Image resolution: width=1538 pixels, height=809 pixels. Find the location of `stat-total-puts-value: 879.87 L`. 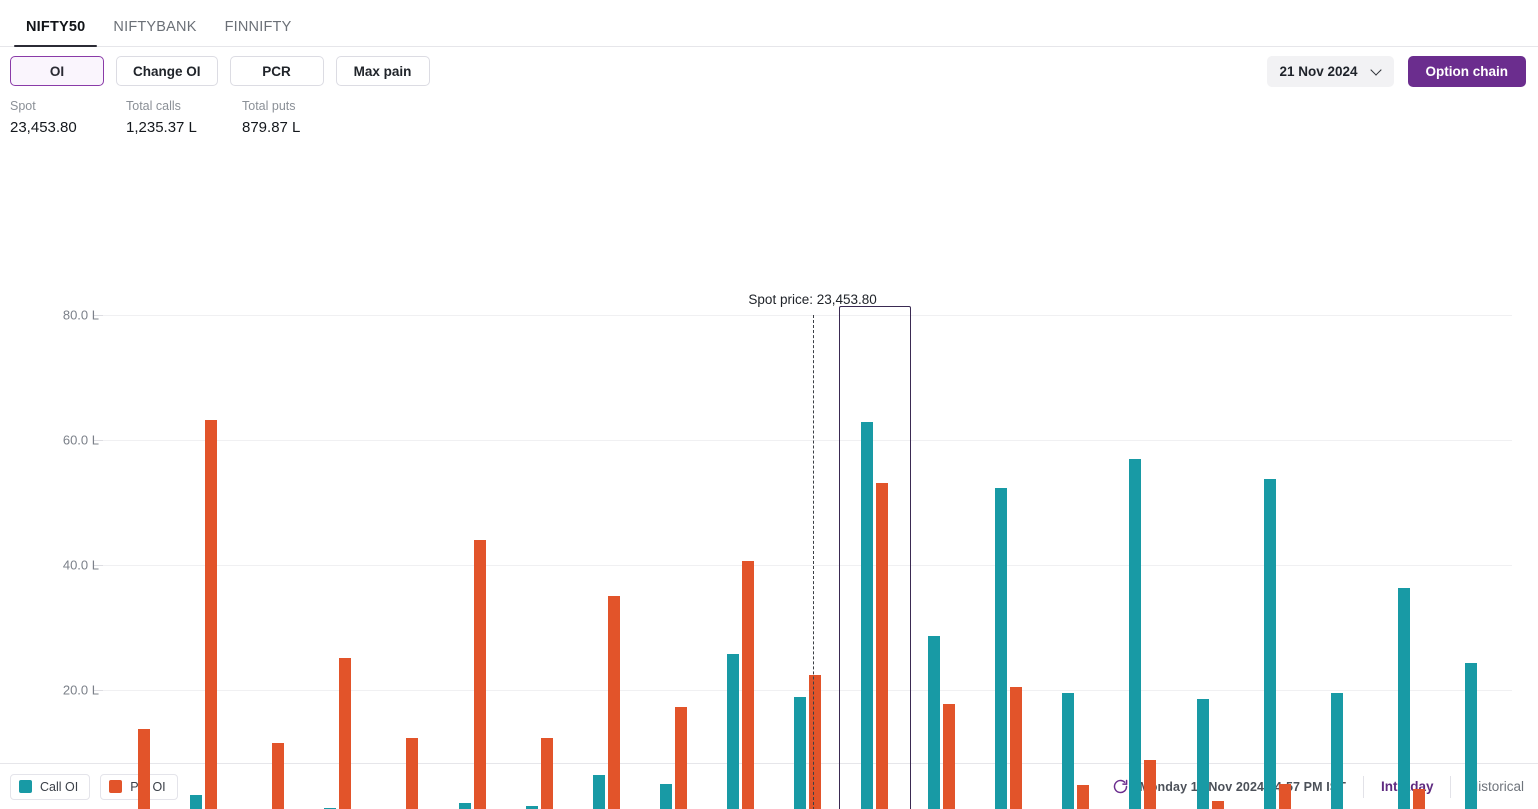

stat-total-puts-value: 879.87 L is located at coordinates (271, 127).